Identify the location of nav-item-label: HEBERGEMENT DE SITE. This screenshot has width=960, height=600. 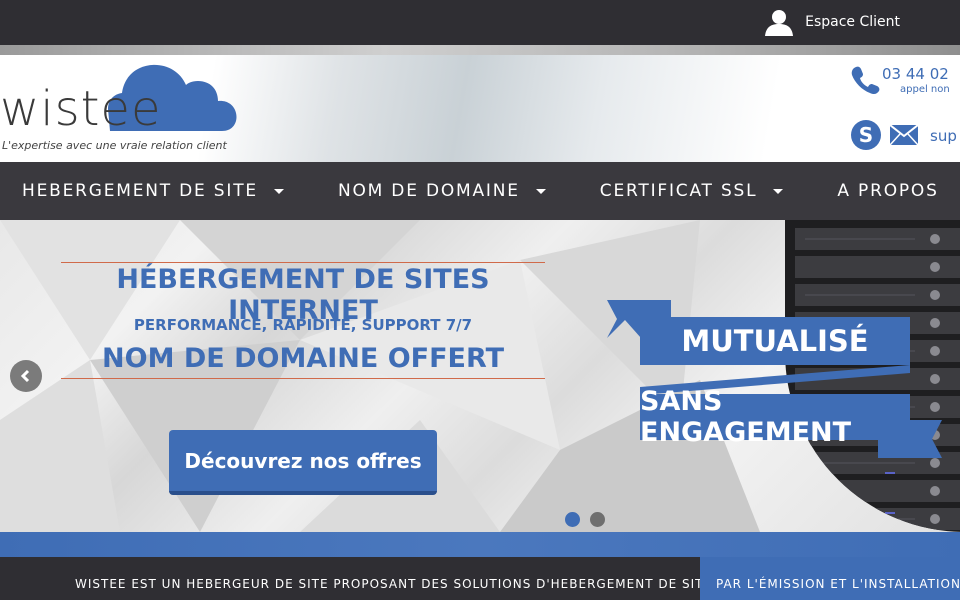
(140, 191).